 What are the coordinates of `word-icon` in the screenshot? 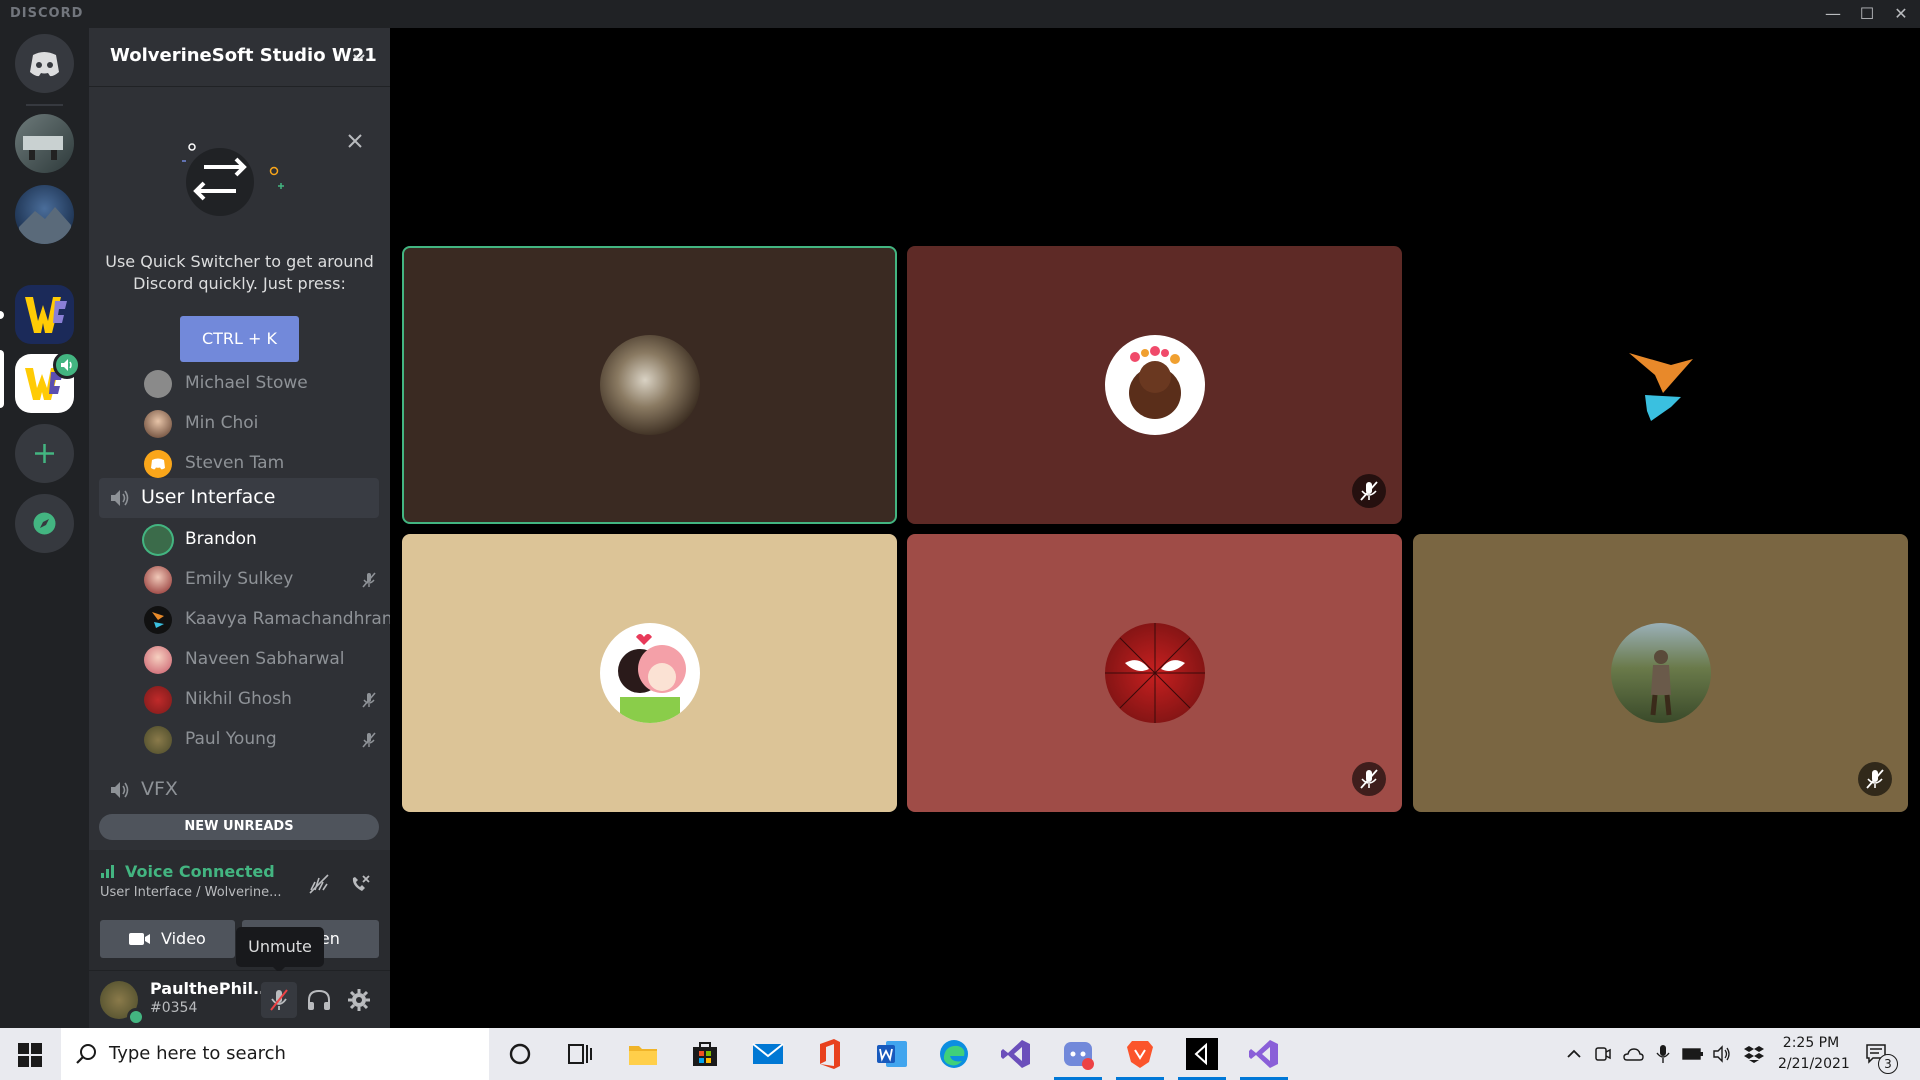 It's located at (892, 1054).